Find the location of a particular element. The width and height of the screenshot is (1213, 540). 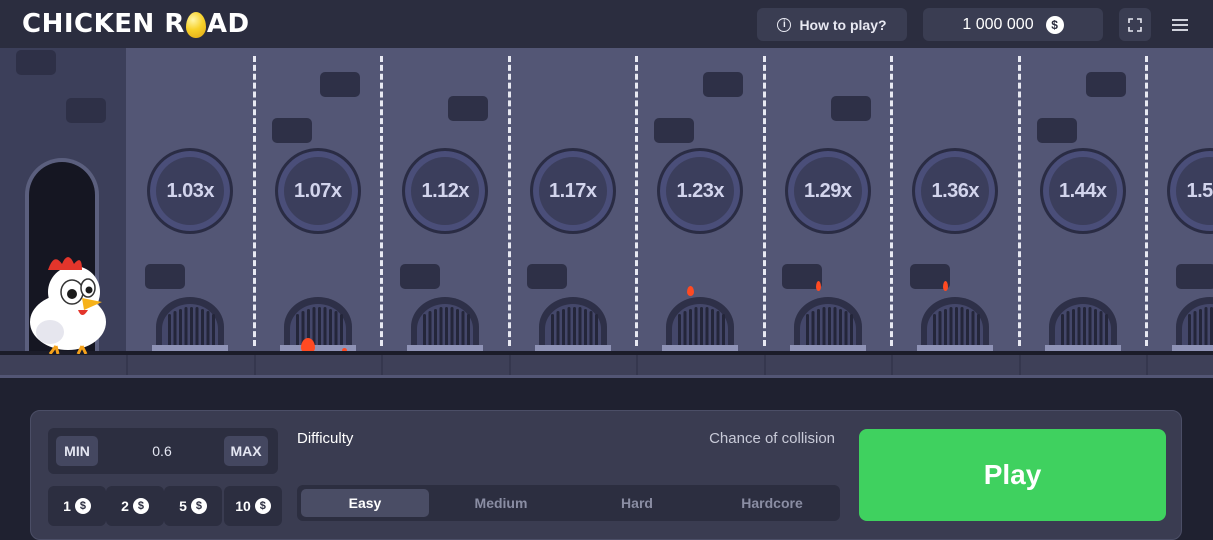

header-bar: CHICKEN R AD i How to play? 1 000 000 $ is located at coordinates (606, 24).